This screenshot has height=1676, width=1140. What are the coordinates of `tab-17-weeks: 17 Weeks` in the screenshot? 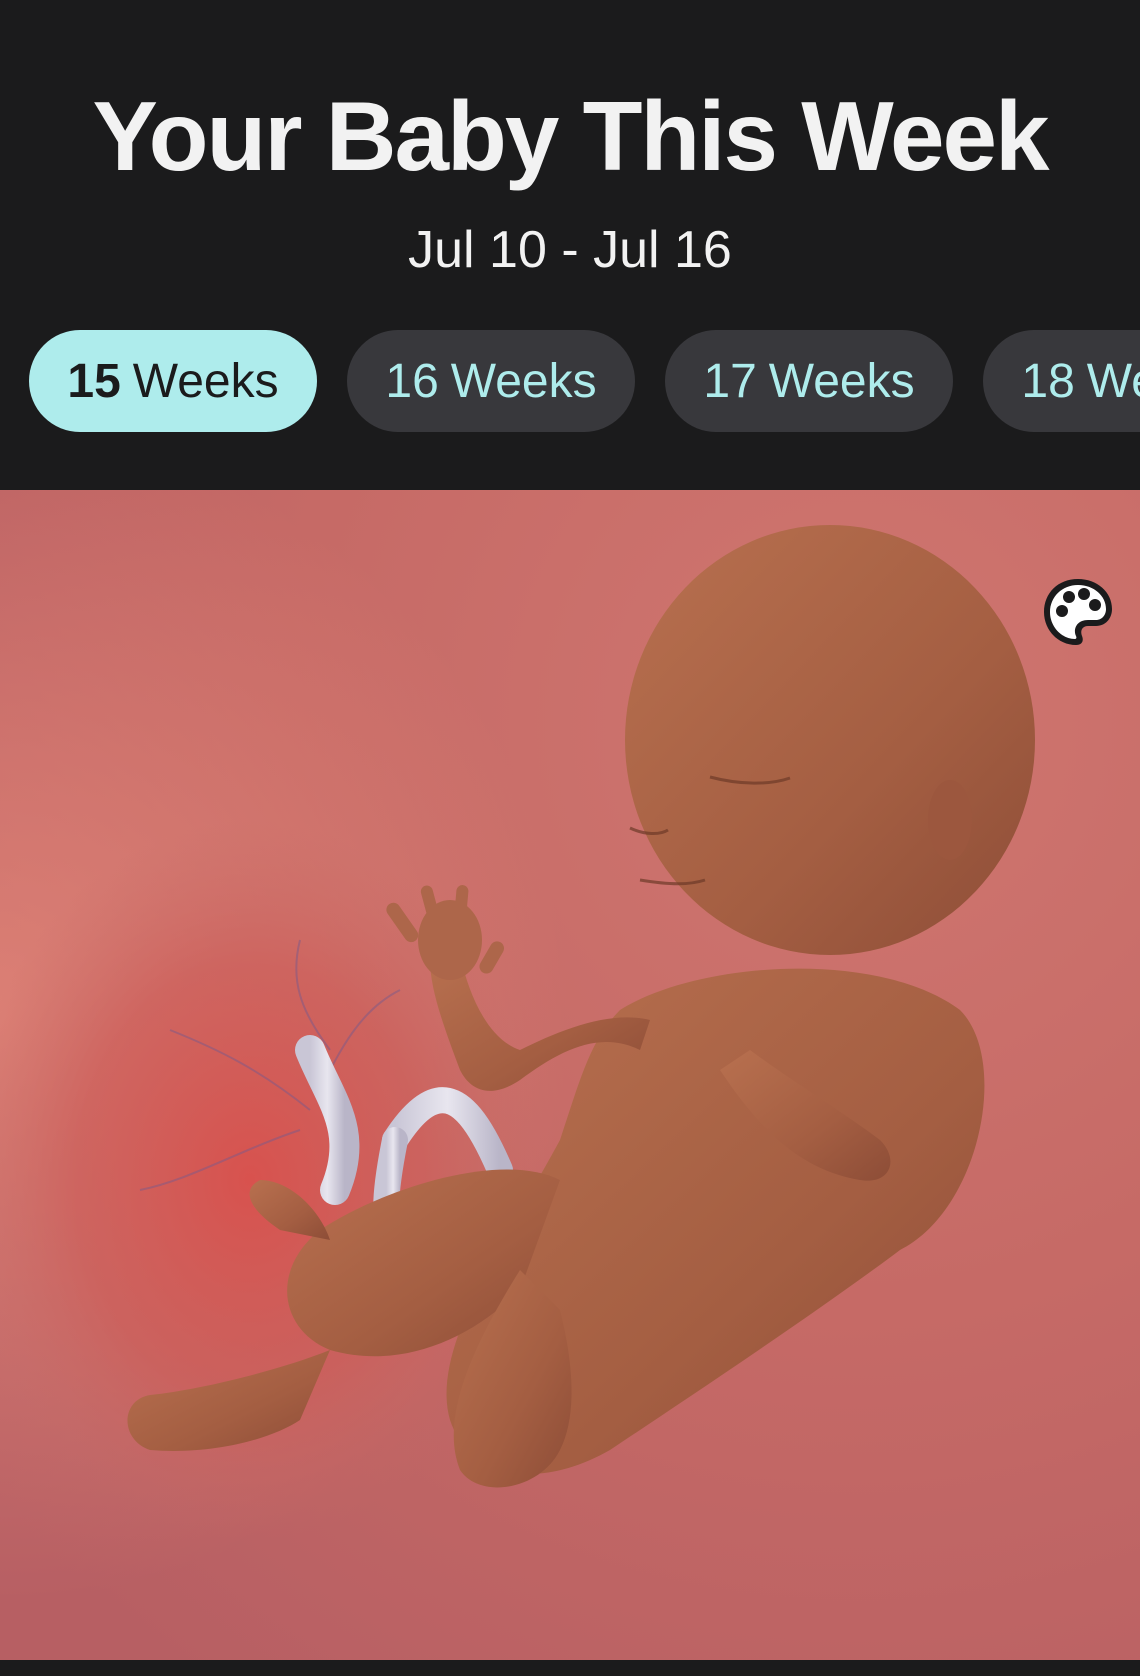 It's located at (809, 381).